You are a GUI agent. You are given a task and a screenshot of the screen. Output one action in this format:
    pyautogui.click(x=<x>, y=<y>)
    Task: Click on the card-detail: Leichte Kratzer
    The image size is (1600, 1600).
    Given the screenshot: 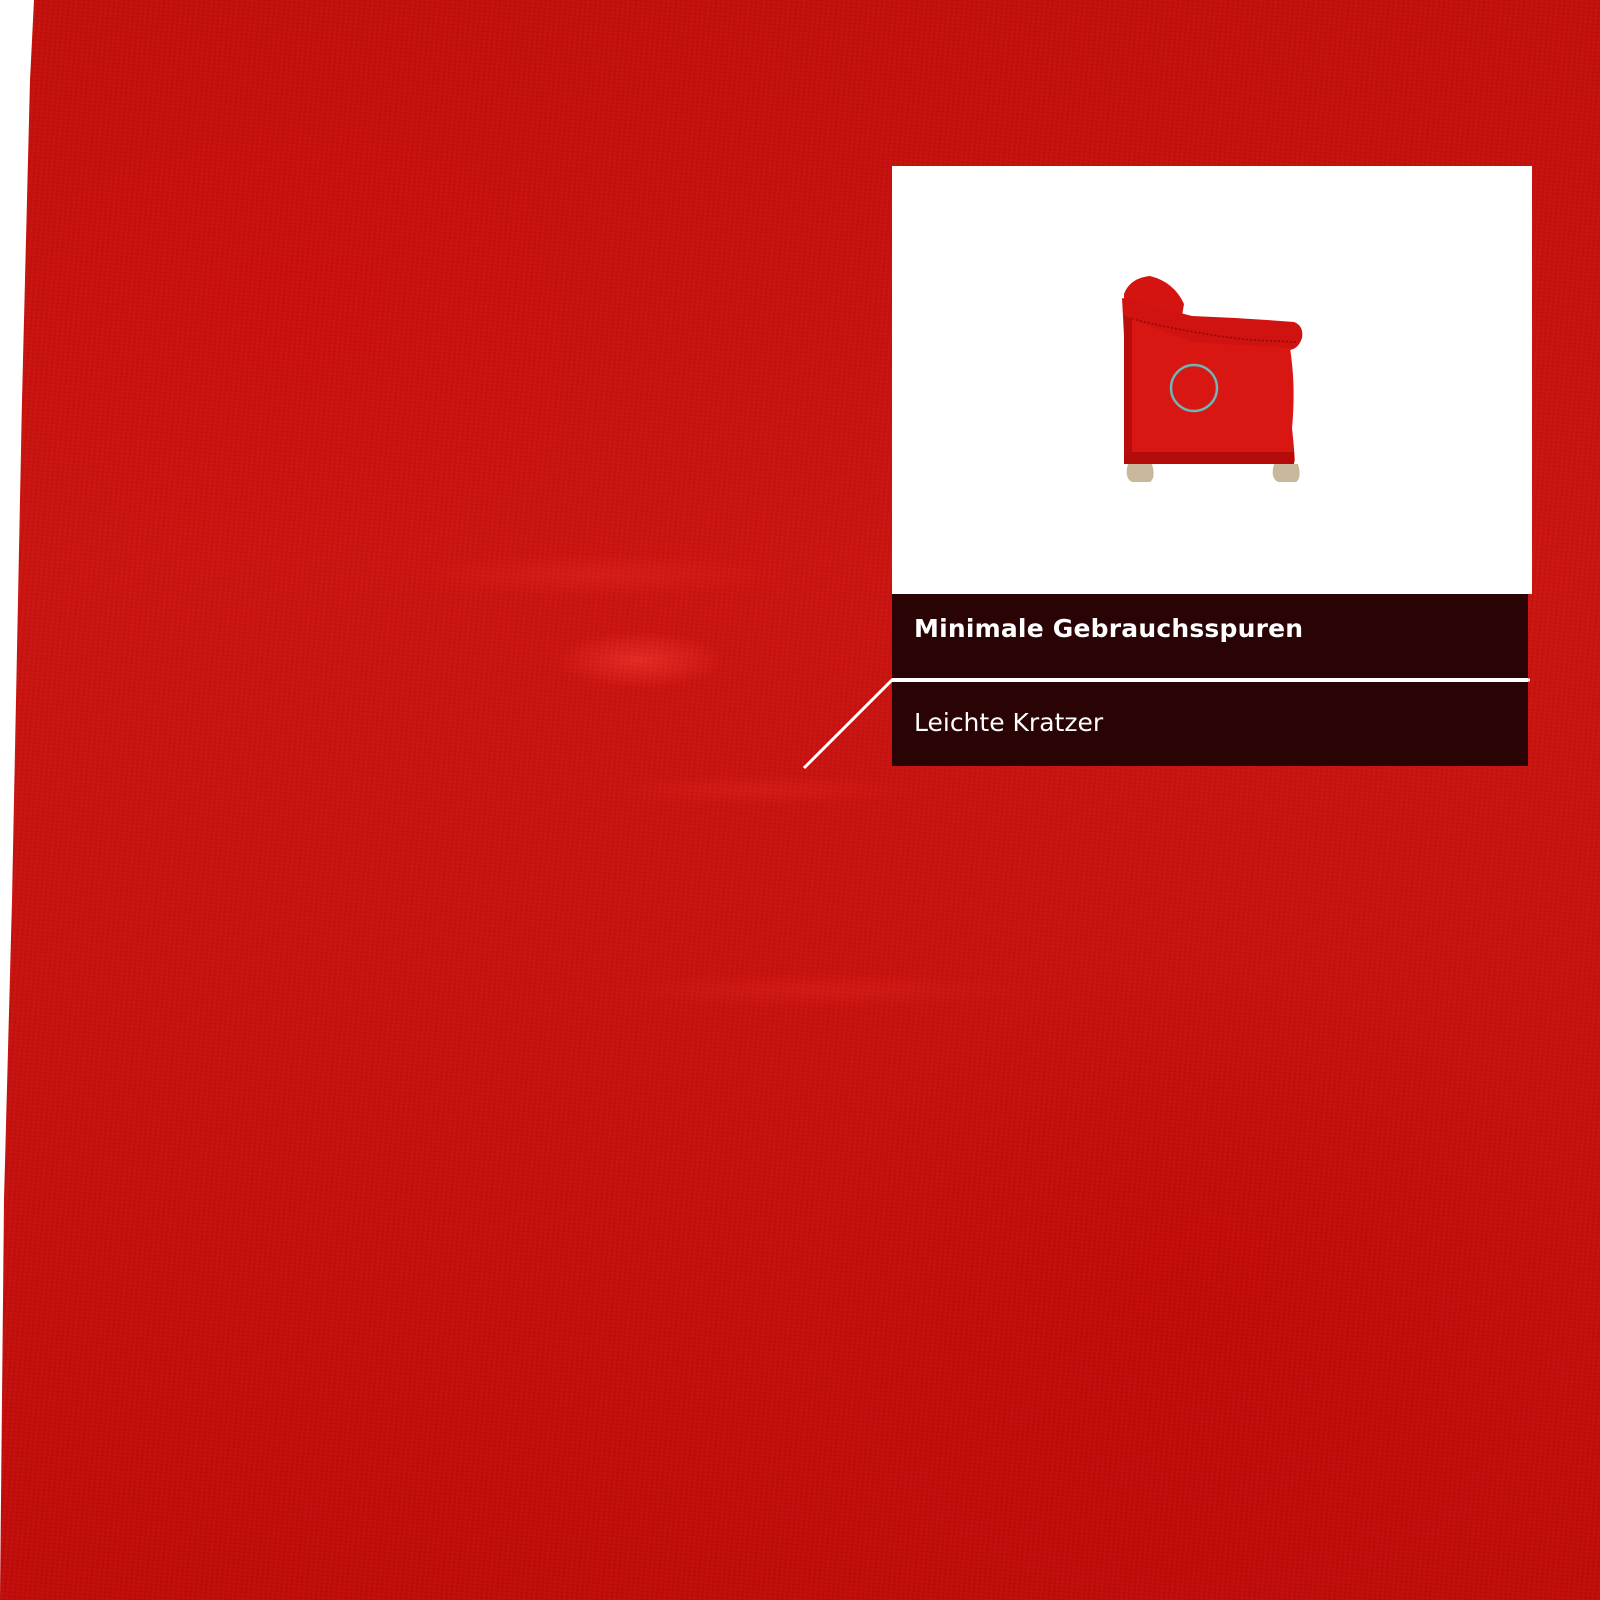 What is the action you would take?
    pyautogui.click(x=1009, y=722)
    